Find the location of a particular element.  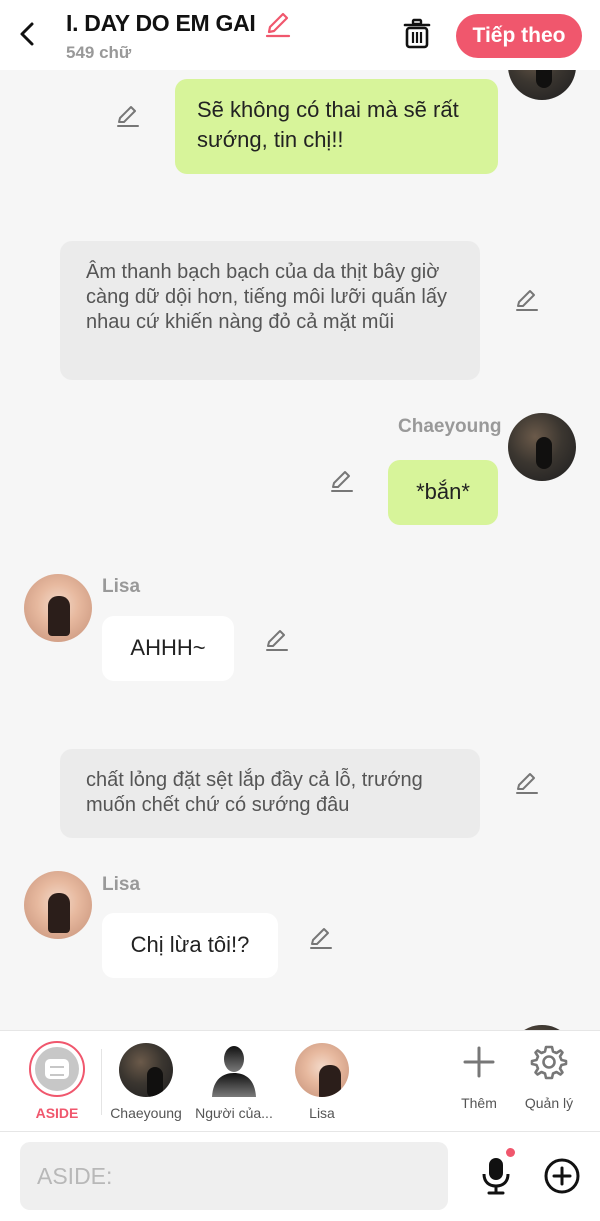

character-label: Chaeyoung is located at coordinates (146, 1113).